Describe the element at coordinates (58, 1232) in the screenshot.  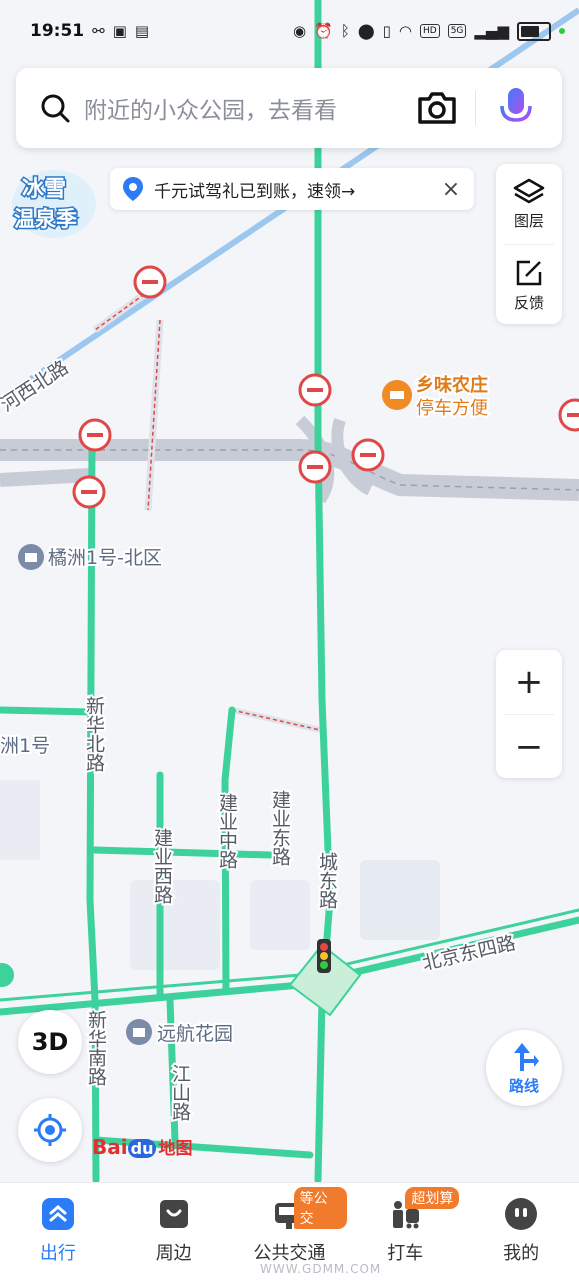
I see `tab-travel: 出行` at that location.